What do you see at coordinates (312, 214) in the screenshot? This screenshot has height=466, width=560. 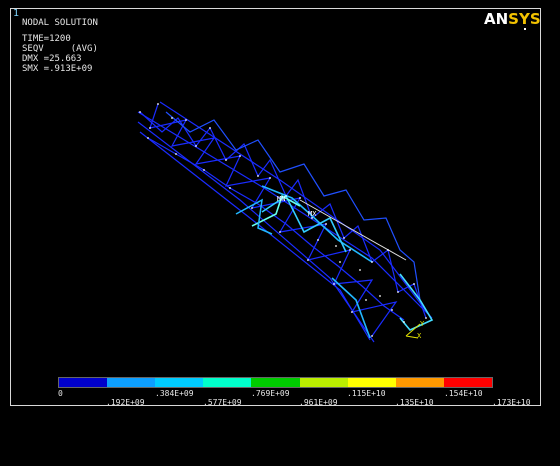 I see `max-marker: MX` at bounding box center [312, 214].